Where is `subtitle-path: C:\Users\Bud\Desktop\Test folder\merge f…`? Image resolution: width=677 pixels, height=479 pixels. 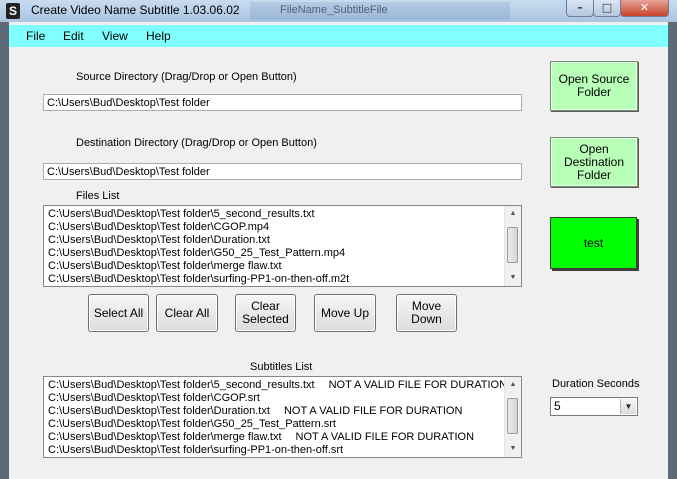 subtitle-path: C:\Users\Bud\Desktop\Test folder\merge f… is located at coordinates (165, 437).